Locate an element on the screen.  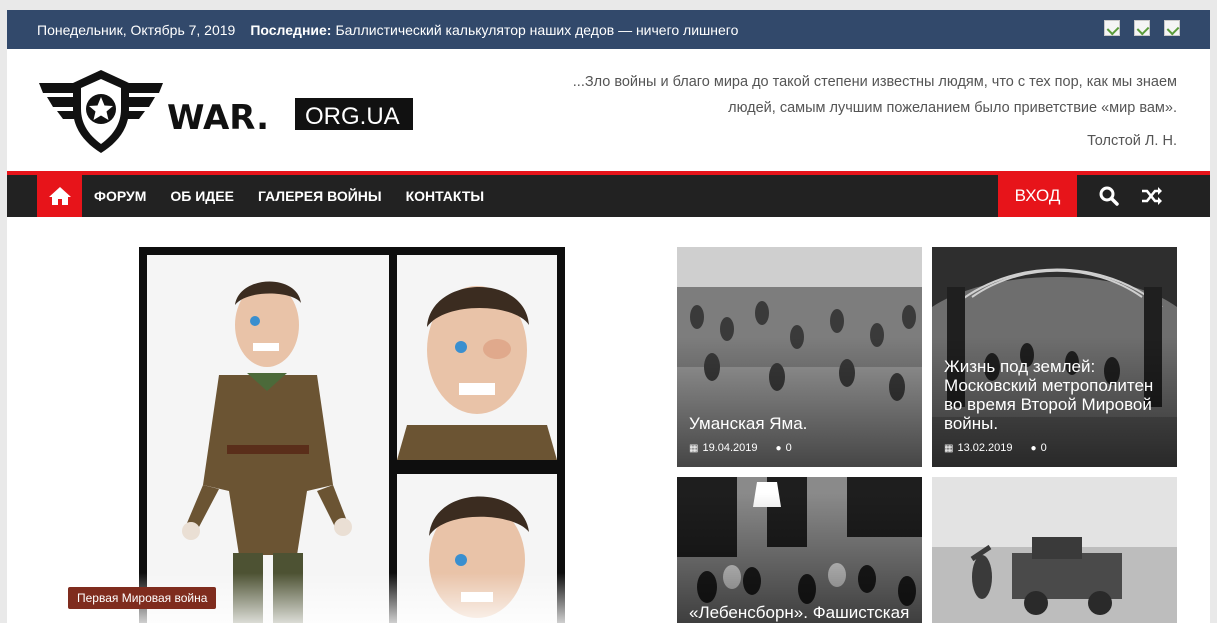
search-button is located at coordinates (1109, 198).